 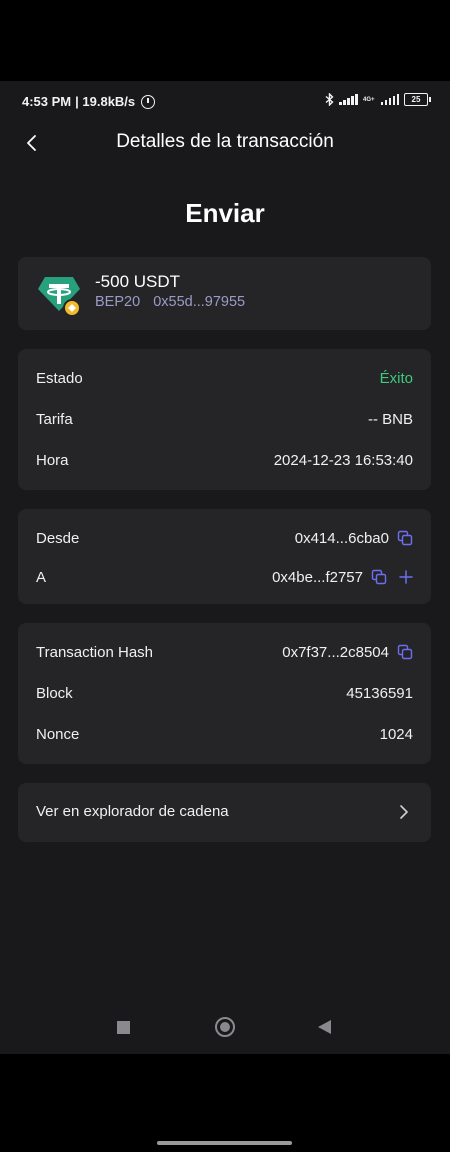 I want to click on from-address: 0x414...6cba0, so click(x=341, y=538).